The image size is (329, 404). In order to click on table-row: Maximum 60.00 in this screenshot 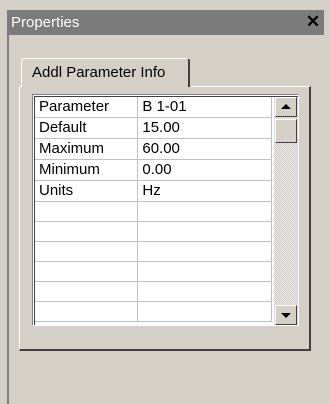, I will do `click(153, 149)`.